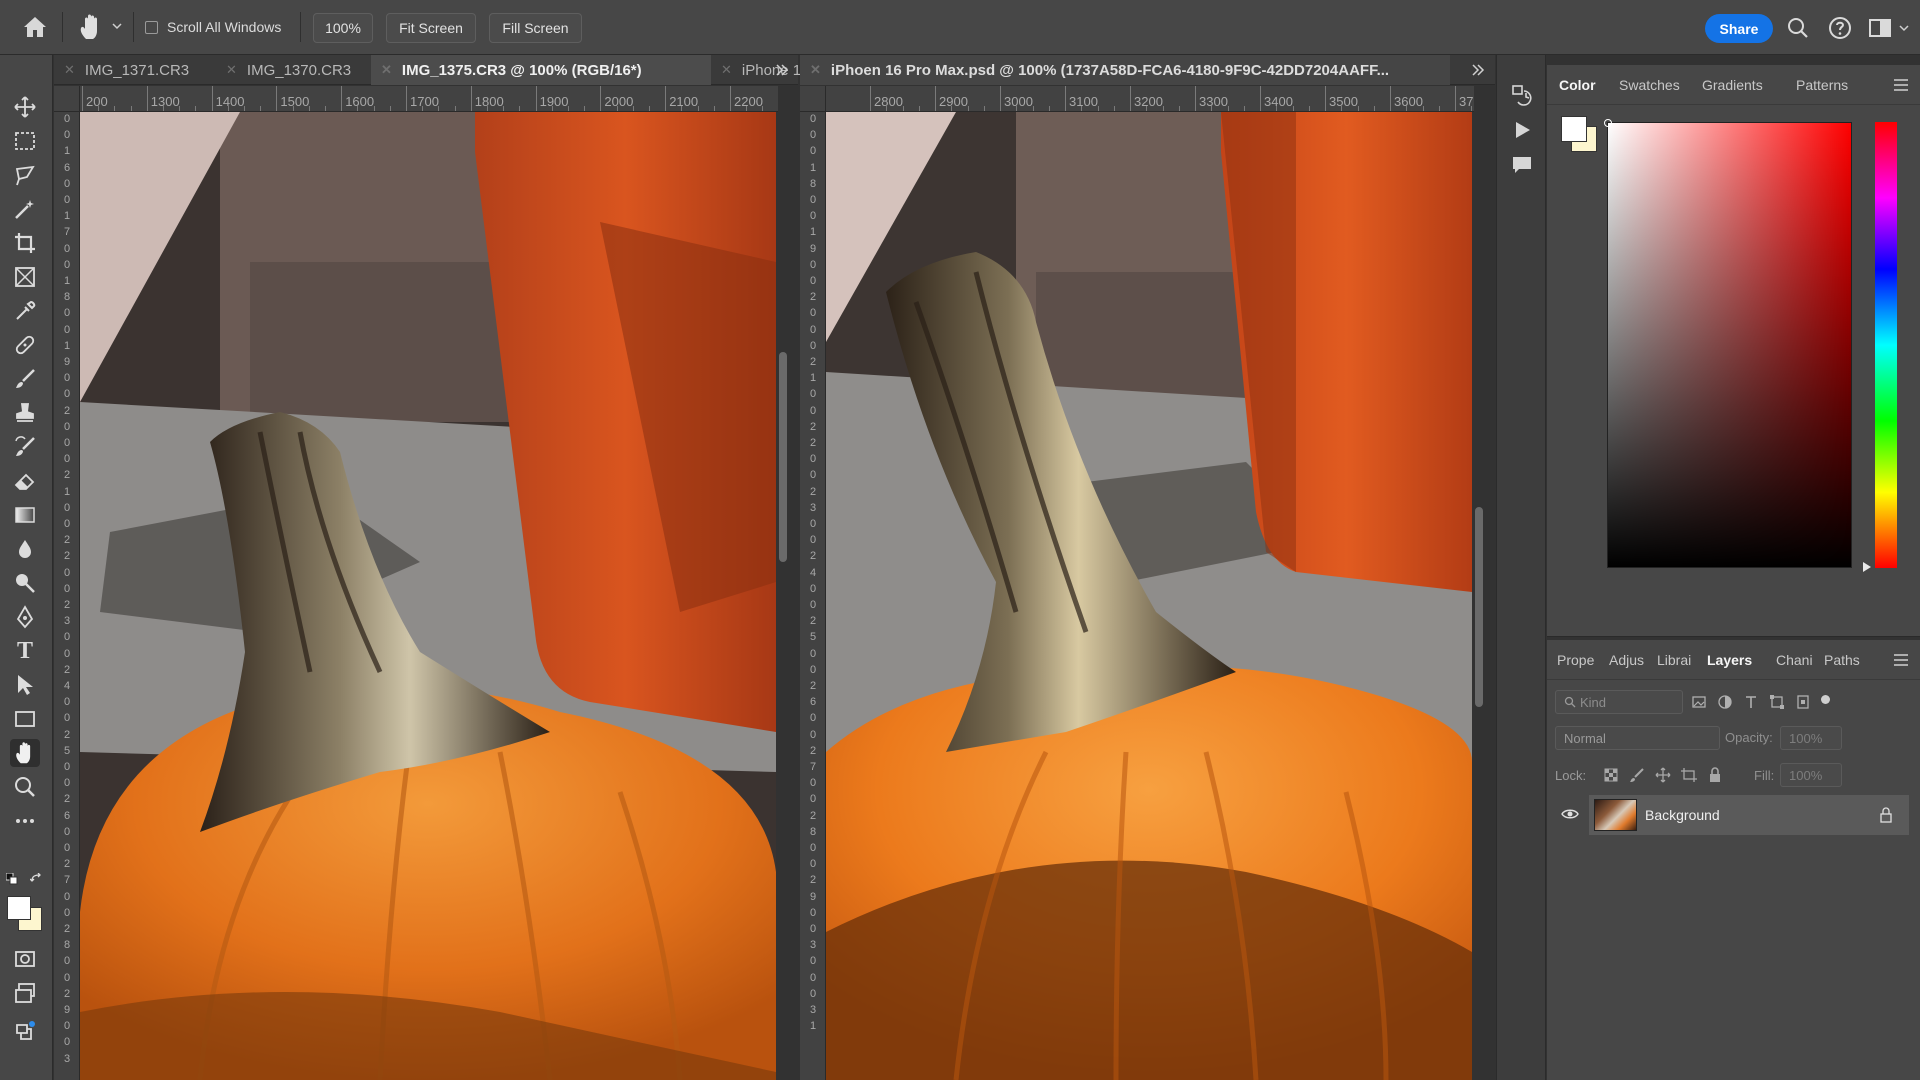  Describe the element at coordinates (25, 413) in the screenshot. I see `clone-stamp-tool` at that location.